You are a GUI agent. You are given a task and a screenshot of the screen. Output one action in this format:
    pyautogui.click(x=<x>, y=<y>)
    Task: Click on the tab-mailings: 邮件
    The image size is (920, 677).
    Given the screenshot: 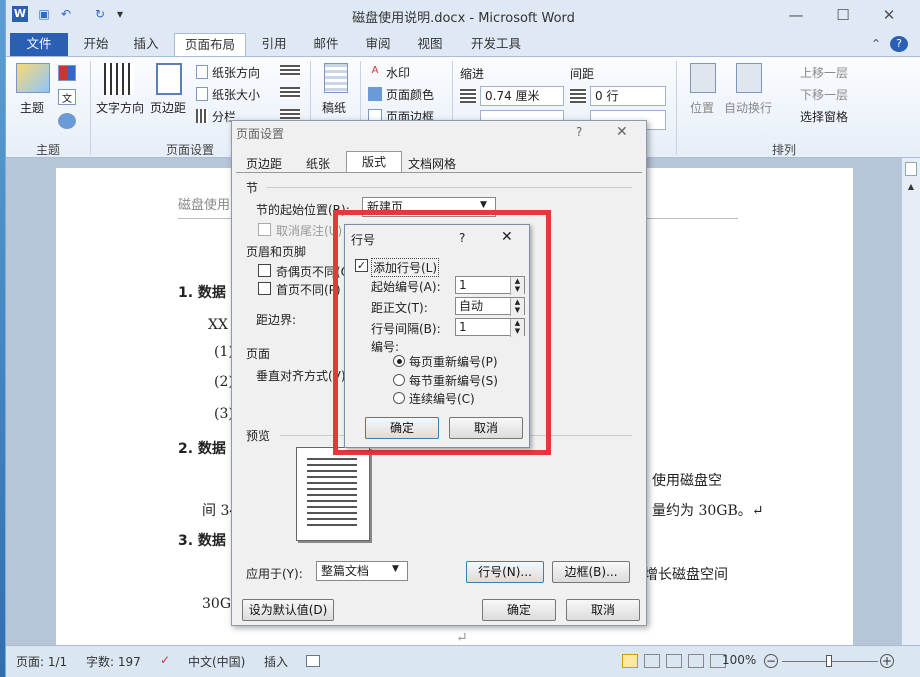 What is the action you would take?
    pyautogui.click(x=326, y=44)
    